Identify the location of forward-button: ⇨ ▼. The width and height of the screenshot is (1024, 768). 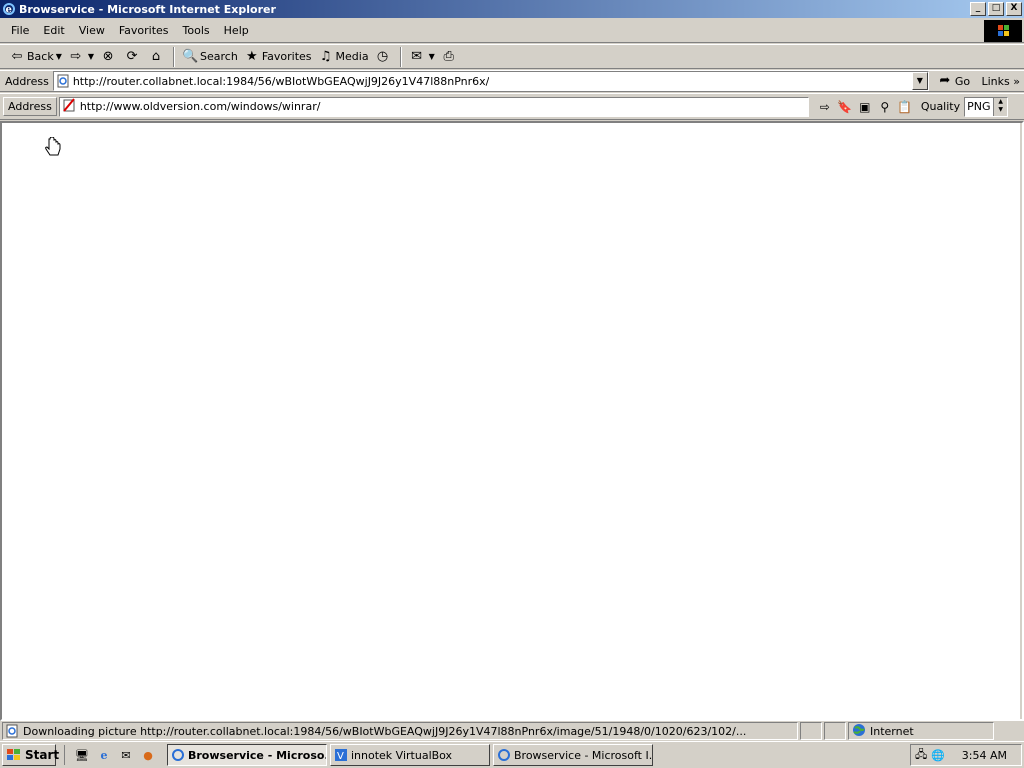
(81, 56).